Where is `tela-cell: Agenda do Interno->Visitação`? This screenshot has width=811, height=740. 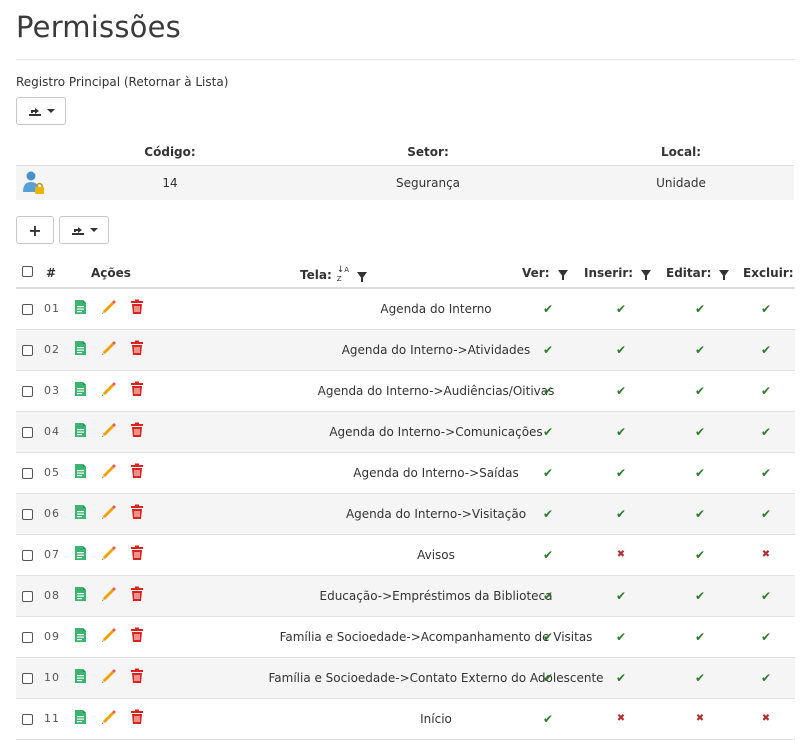 tela-cell: Agenda do Interno->Visitação is located at coordinates (436, 514).